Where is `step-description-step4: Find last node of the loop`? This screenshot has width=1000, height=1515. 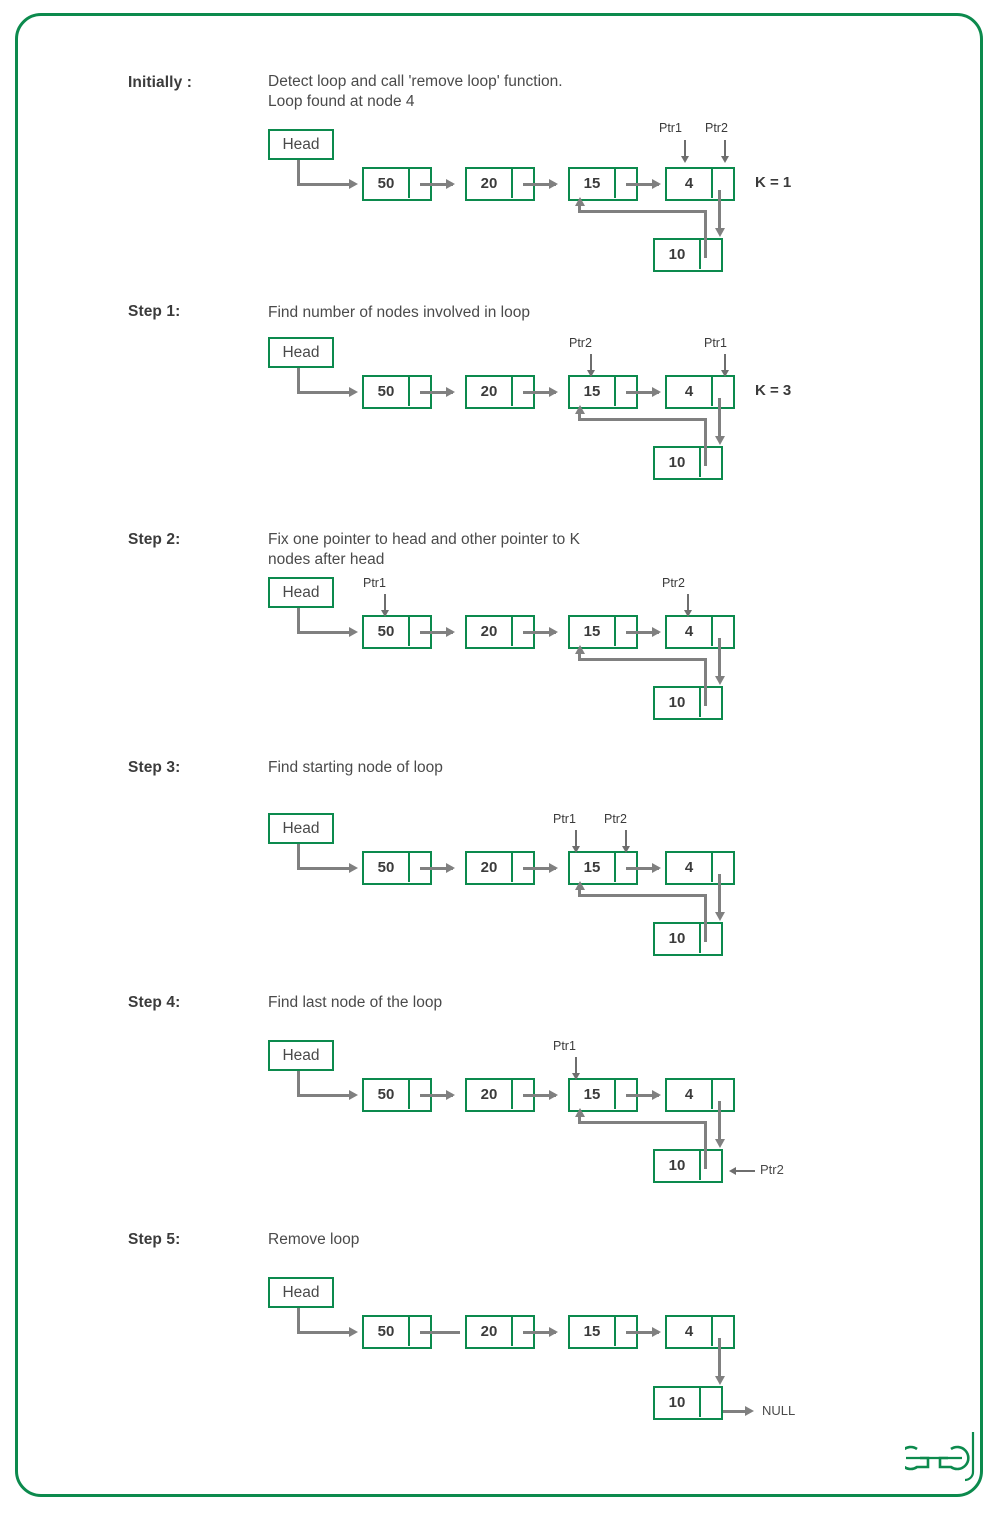
step-description-step4: Find last node of the loop is located at coordinates (355, 1002).